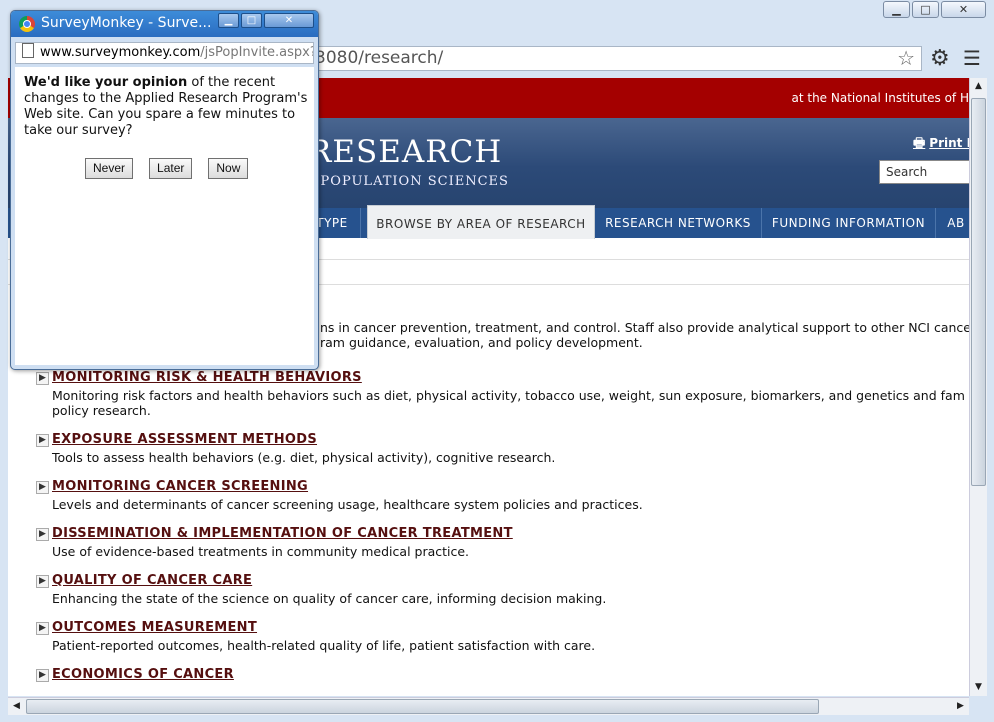 The image size is (994, 722). I want to click on popup-window-controls: ▁ □ ✕, so click(266, 20).